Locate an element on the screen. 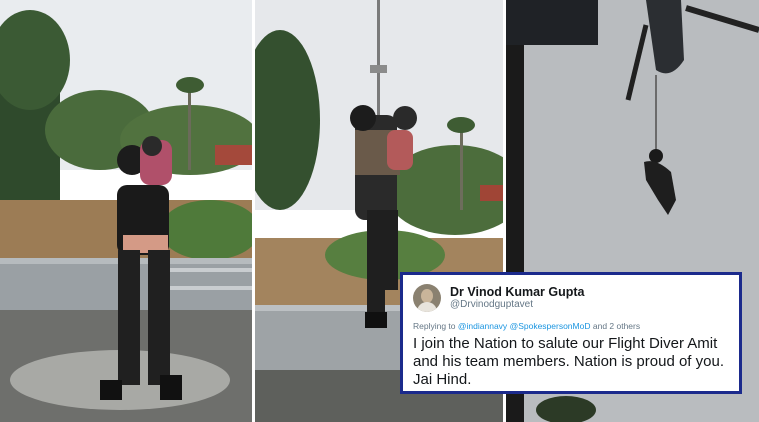 The image size is (759, 422). tweet-header: Dr Vinod Kumar Gupta @Drvinodguptavet is located at coordinates (571, 298).